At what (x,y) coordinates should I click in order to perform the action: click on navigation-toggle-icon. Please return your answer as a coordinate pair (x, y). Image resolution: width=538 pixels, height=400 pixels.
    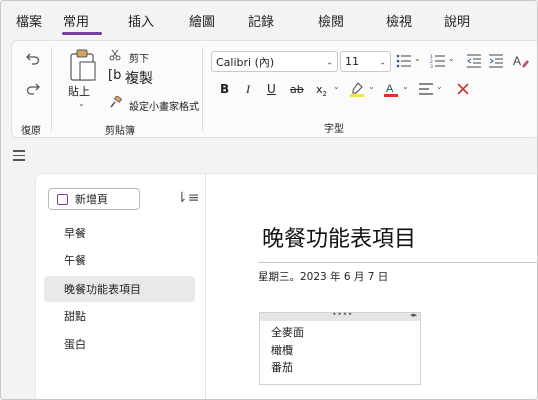
    Looking at the image, I should click on (19, 155).